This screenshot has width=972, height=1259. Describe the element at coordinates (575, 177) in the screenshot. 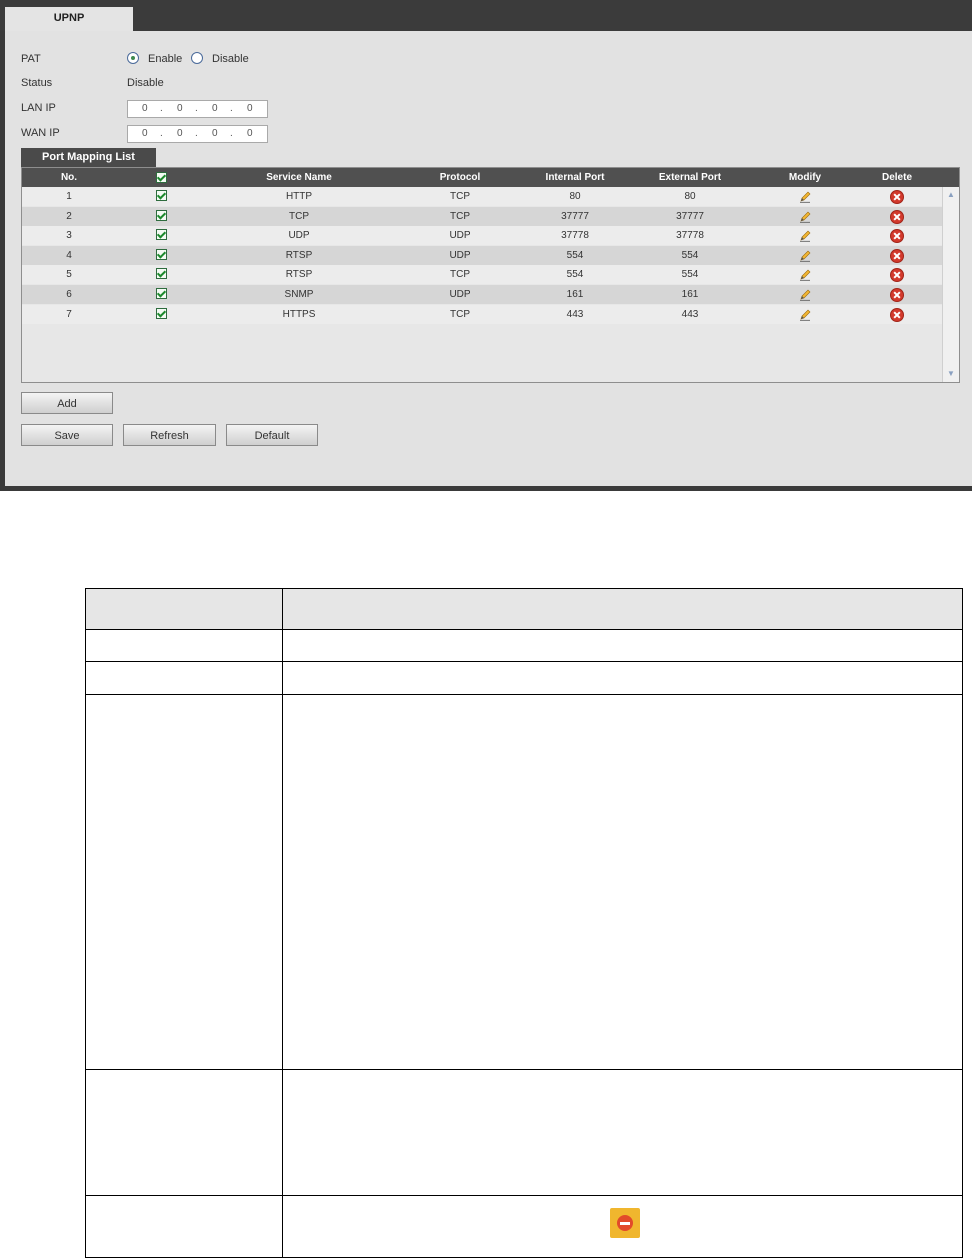

I see `col-internal-port: Internal Port` at that location.